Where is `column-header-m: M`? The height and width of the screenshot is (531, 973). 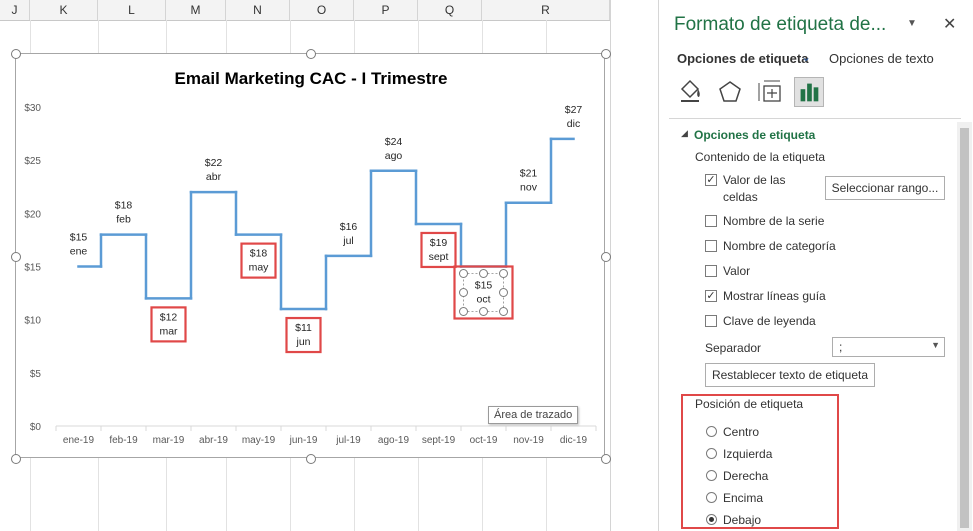
column-header-m: M is located at coordinates (196, 10).